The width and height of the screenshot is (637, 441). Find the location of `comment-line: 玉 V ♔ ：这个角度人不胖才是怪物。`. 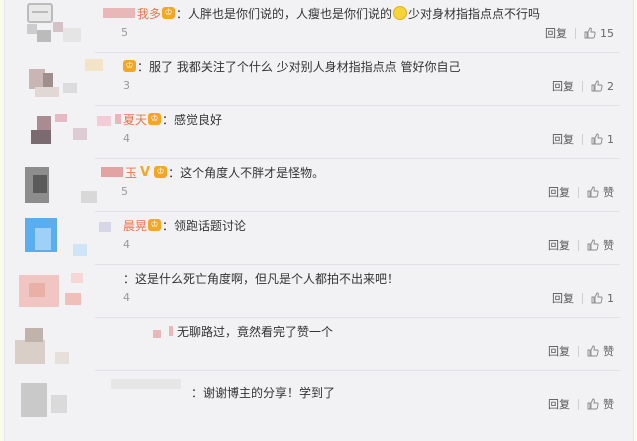

comment-line: 玉 V ♔ ：这个角度人不胖才是怪物。 is located at coordinates (212, 172).